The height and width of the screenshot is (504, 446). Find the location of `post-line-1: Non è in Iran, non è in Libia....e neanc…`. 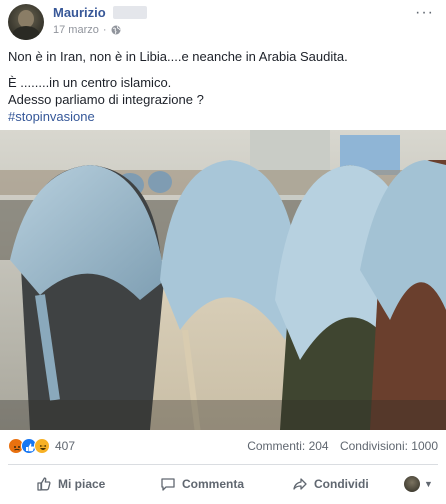

post-line-1: Non è in Iran, non è in Libia....e neanc… is located at coordinates (178, 56).